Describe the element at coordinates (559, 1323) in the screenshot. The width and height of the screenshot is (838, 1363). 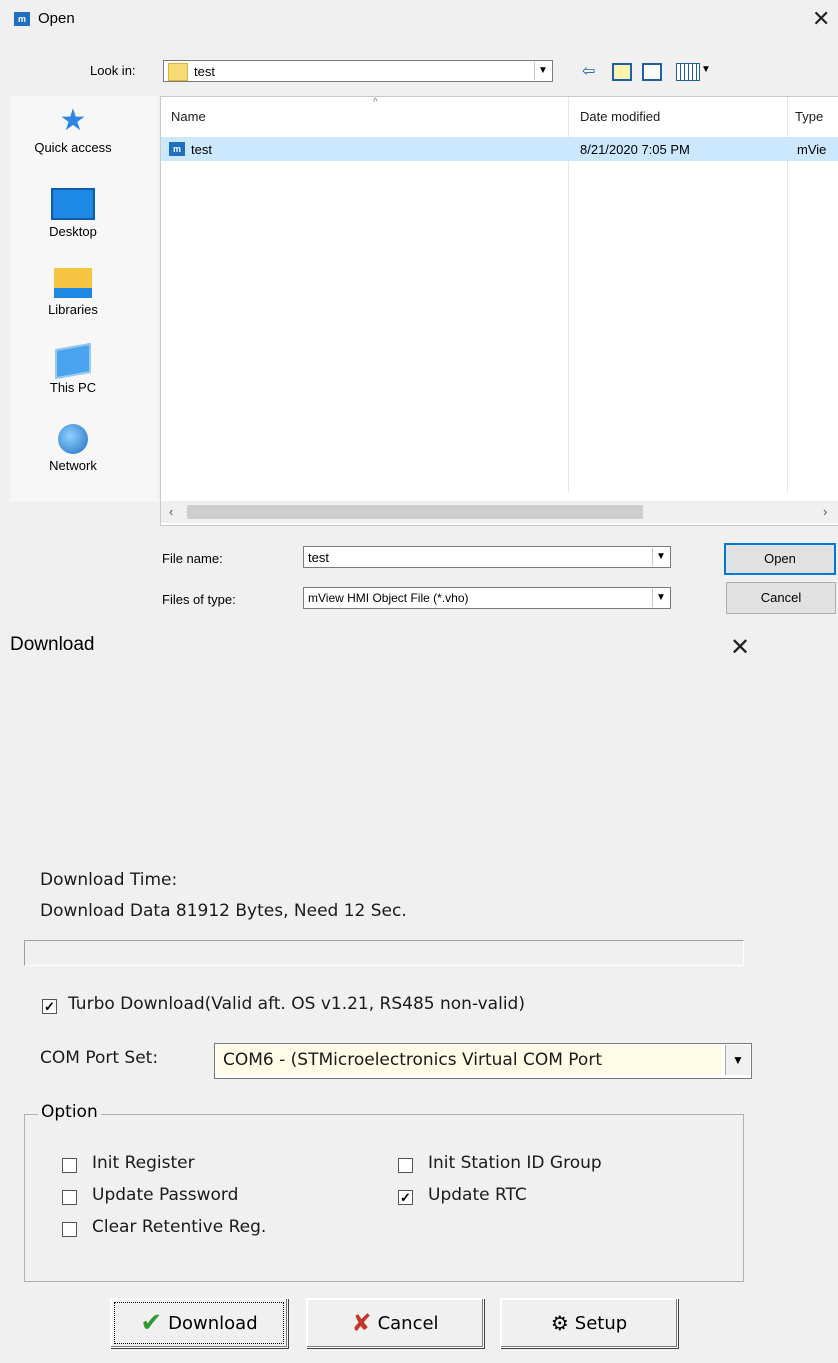
I see `gear-icon: ⚙` at that location.